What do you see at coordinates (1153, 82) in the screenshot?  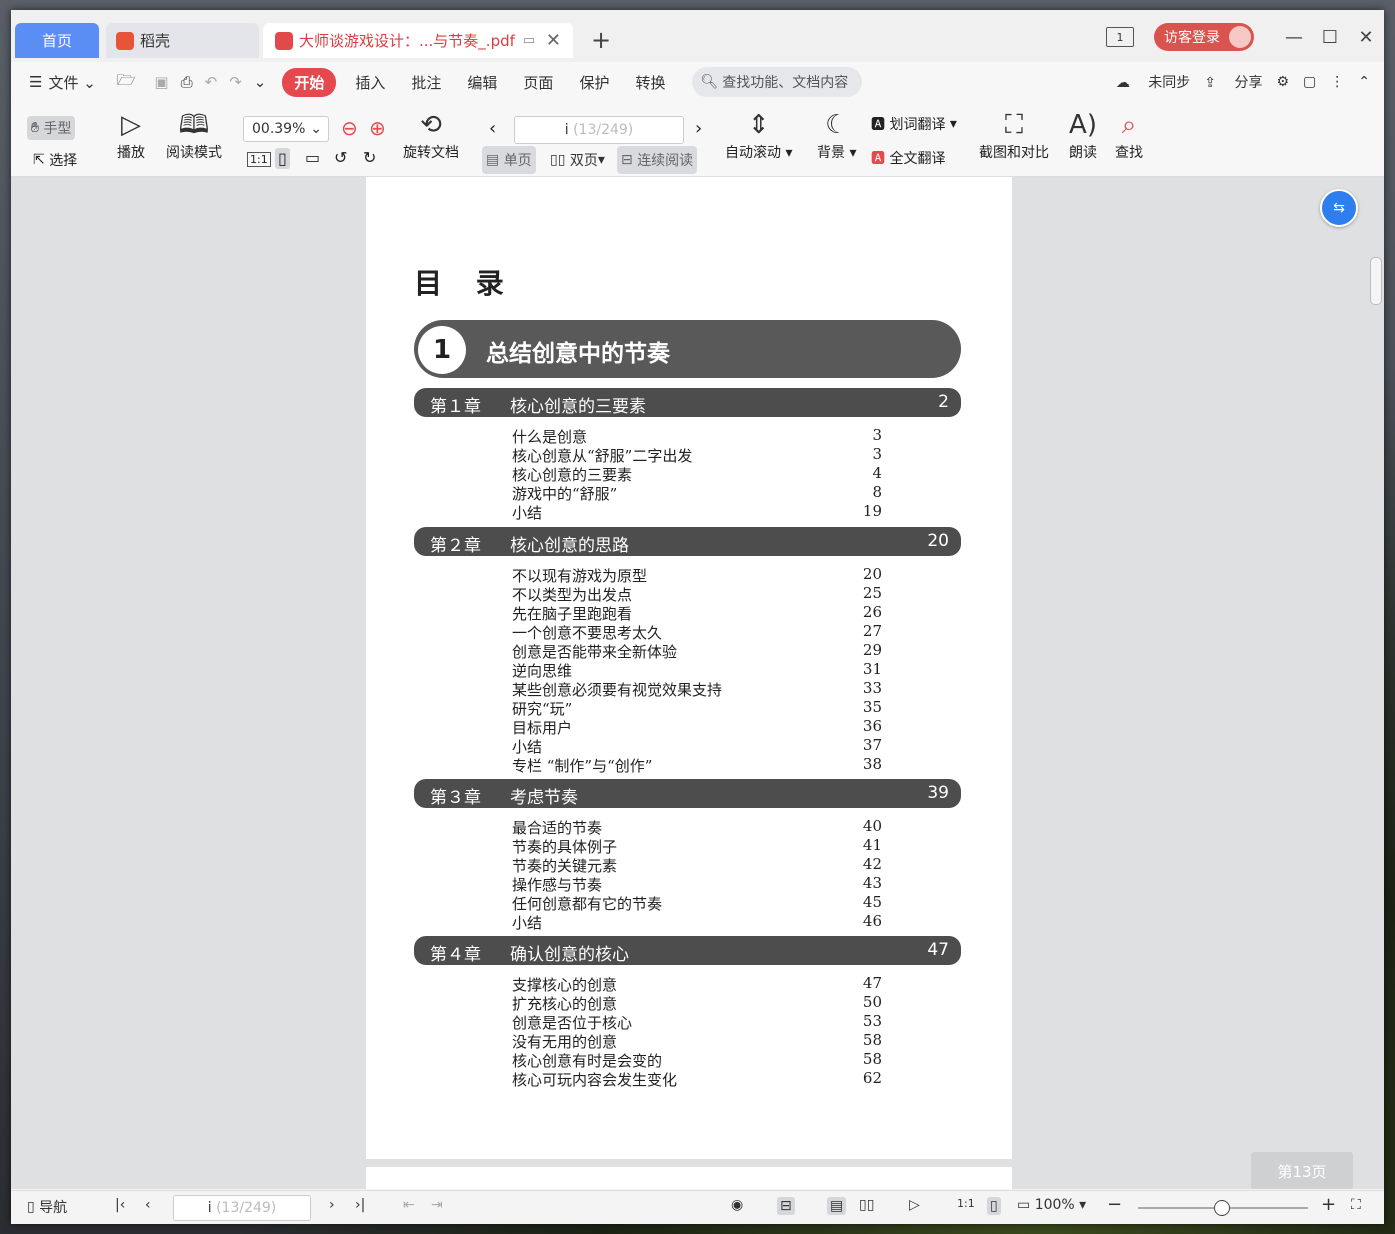 I see `sync-button: ☁ 未同步` at bounding box center [1153, 82].